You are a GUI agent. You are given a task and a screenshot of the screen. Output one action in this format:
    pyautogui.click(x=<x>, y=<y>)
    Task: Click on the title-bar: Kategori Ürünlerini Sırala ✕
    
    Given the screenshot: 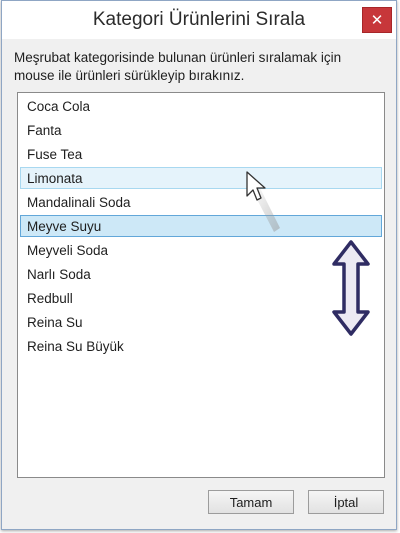 What is the action you would take?
    pyautogui.click(x=199, y=20)
    